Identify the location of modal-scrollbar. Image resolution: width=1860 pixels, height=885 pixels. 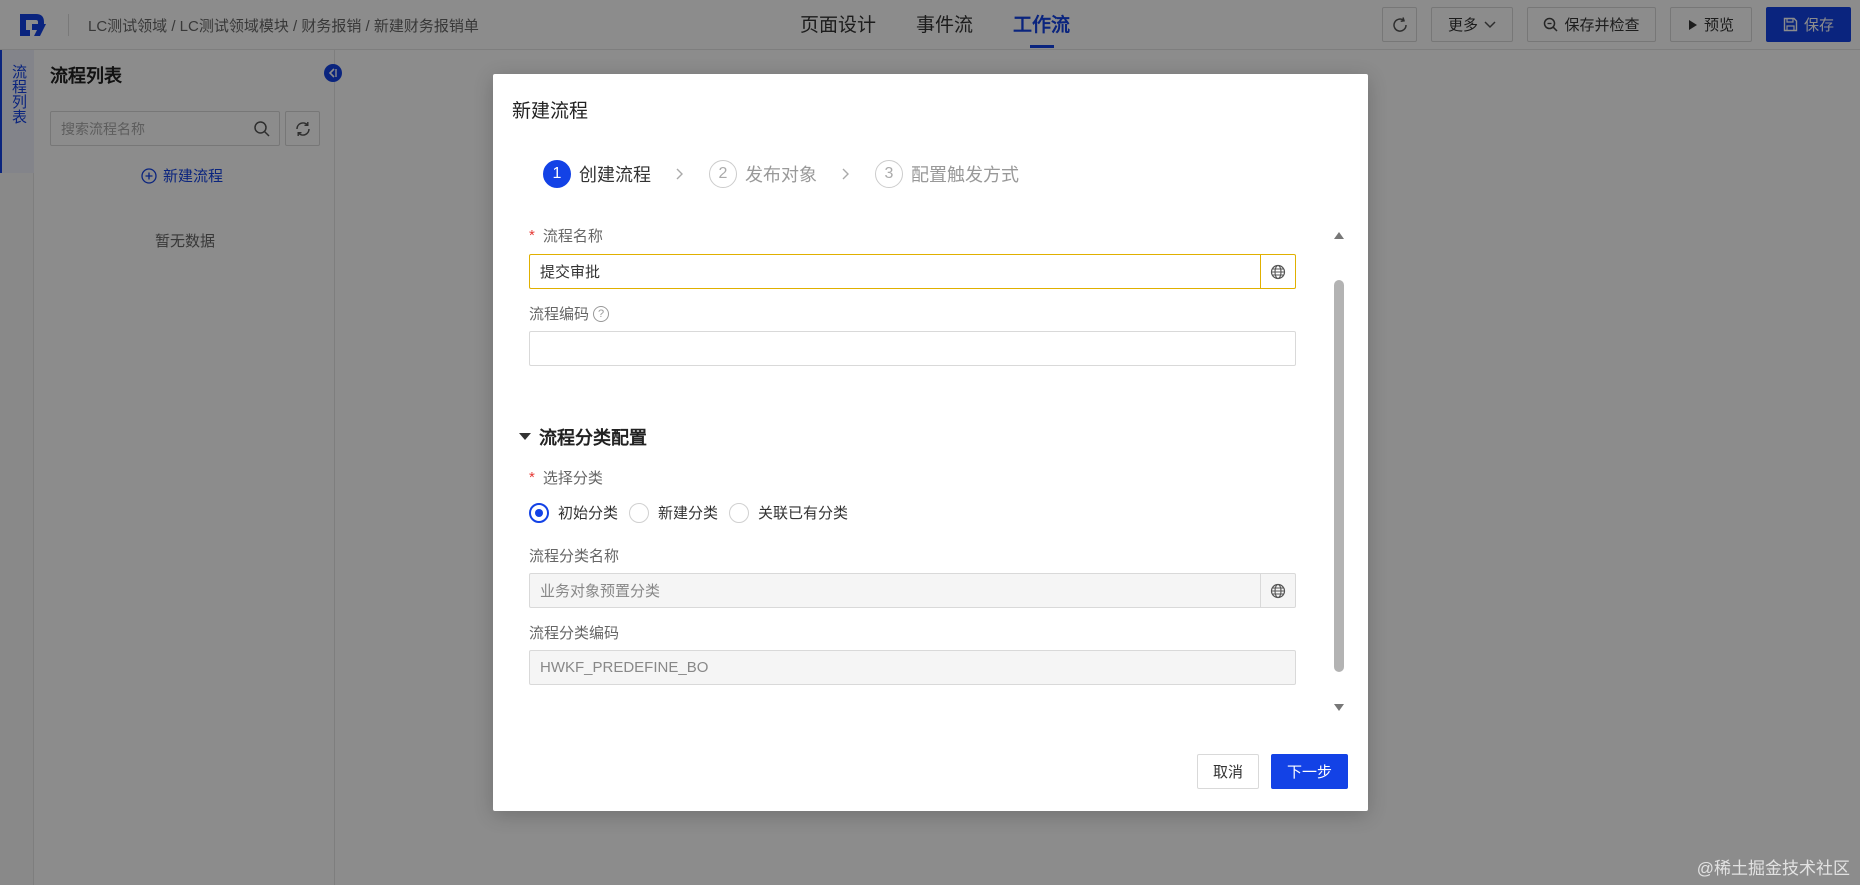
(1339, 477).